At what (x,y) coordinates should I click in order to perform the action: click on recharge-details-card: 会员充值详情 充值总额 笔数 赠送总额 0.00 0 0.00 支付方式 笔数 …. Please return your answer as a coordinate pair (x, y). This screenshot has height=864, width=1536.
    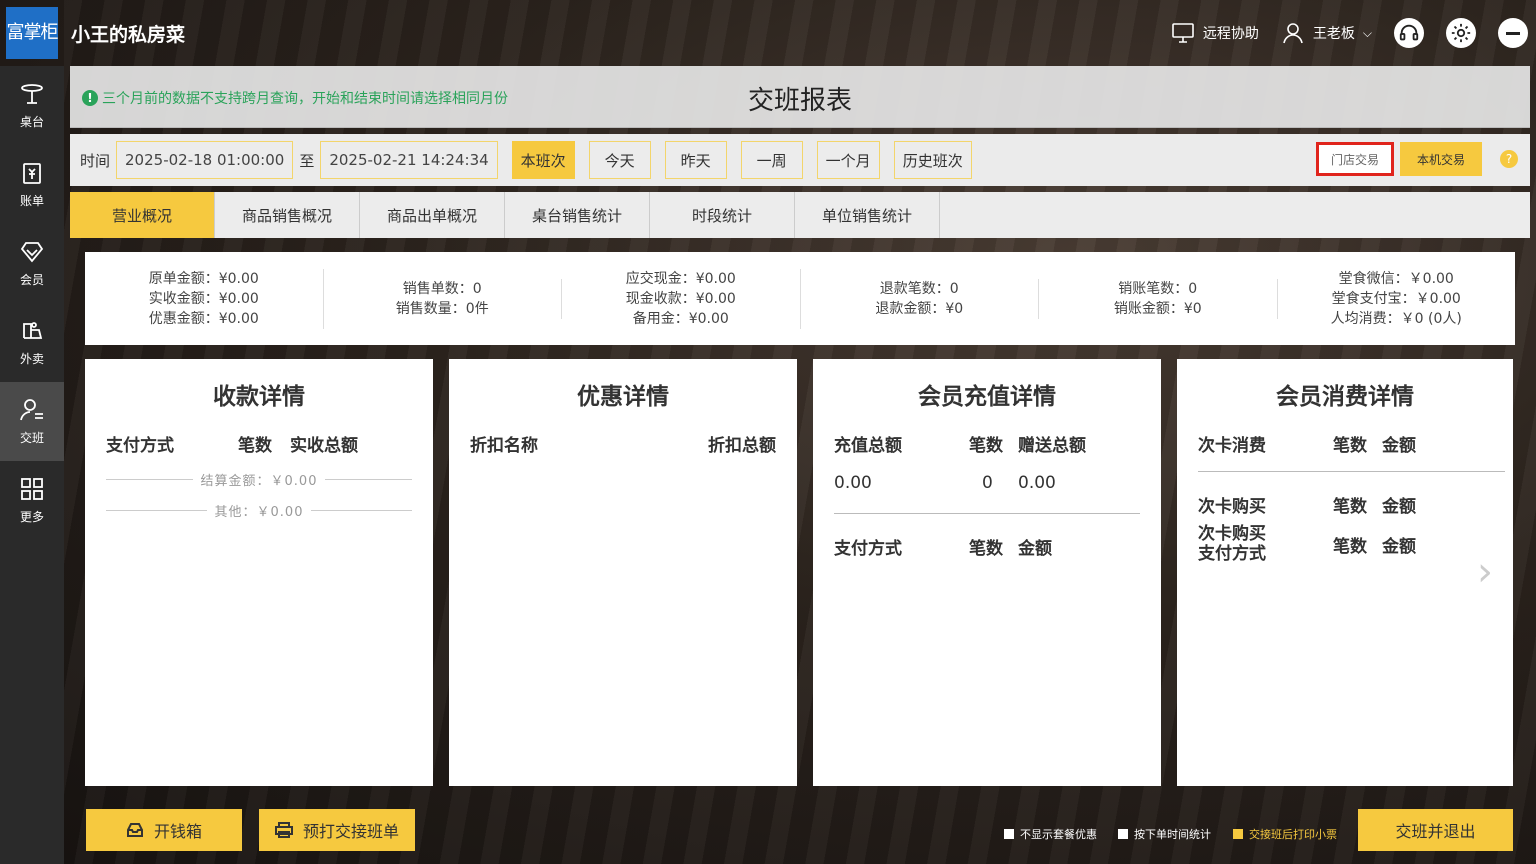
    Looking at the image, I should click on (987, 572).